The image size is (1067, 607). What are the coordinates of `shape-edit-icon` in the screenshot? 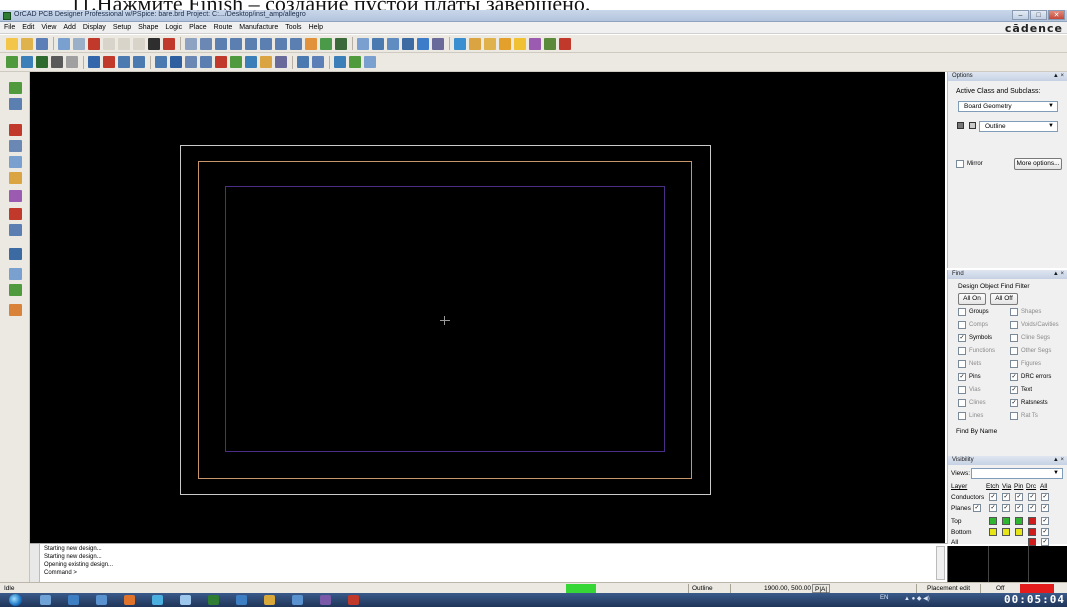 It's located at (251, 62).